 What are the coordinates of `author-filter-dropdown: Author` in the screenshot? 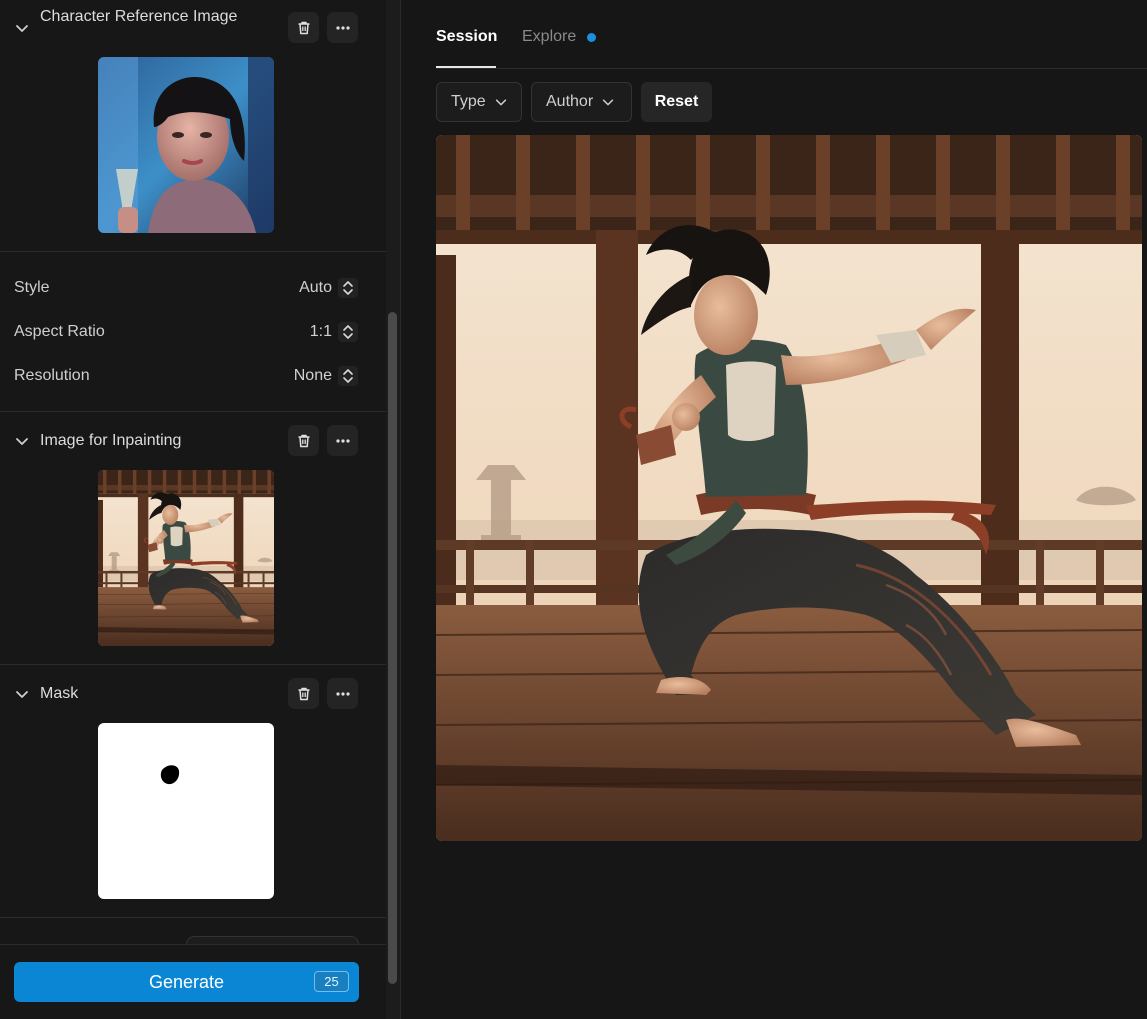 It's located at (581, 102).